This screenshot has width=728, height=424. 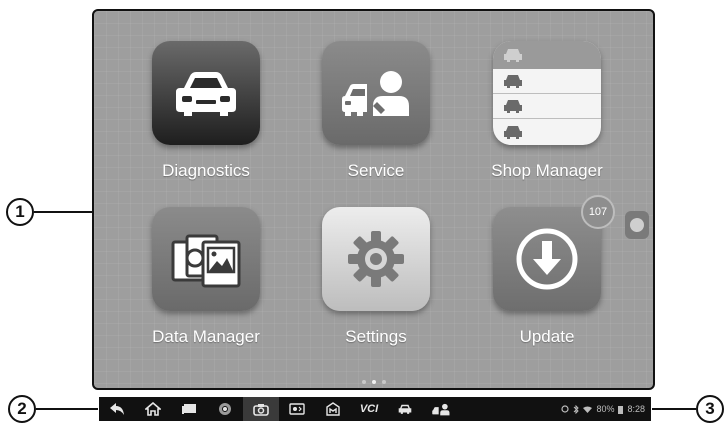 I want to click on diagnostics-tile, so click(x=206, y=93).